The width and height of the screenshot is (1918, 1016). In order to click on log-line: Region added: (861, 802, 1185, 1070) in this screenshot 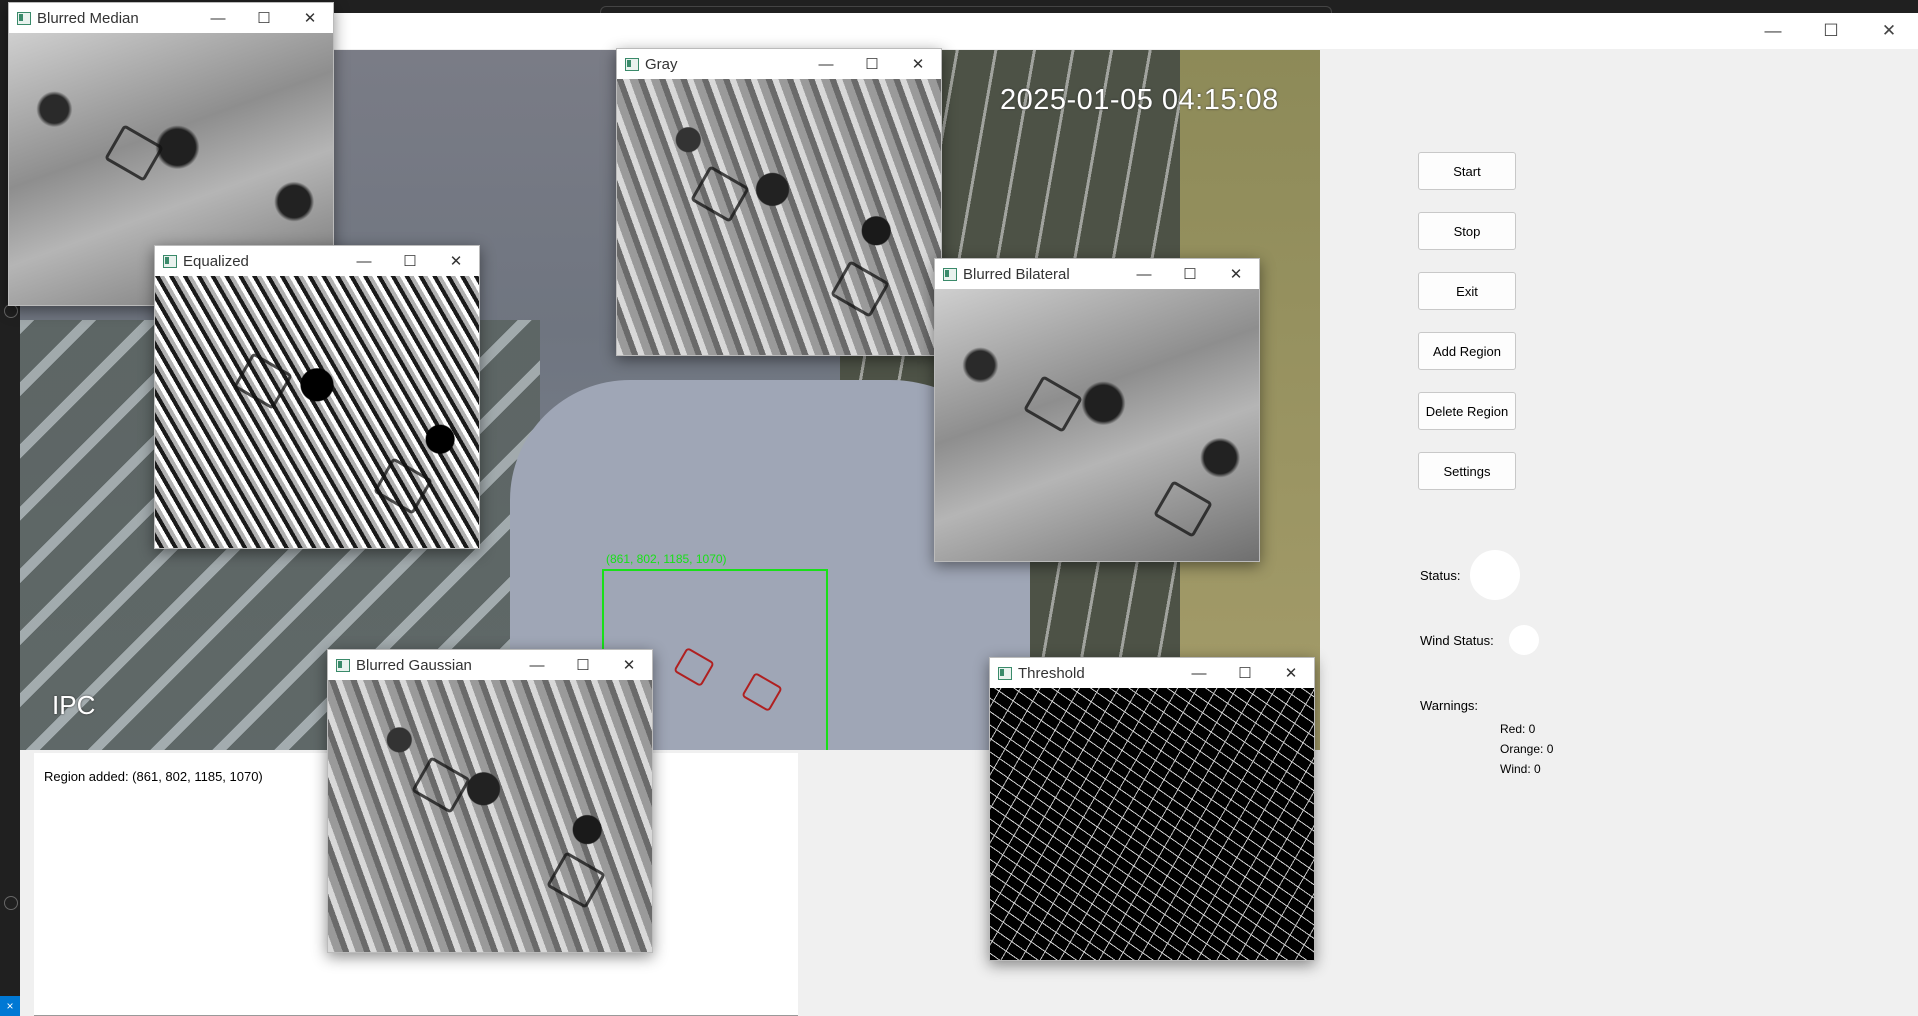, I will do `click(153, 776)`.